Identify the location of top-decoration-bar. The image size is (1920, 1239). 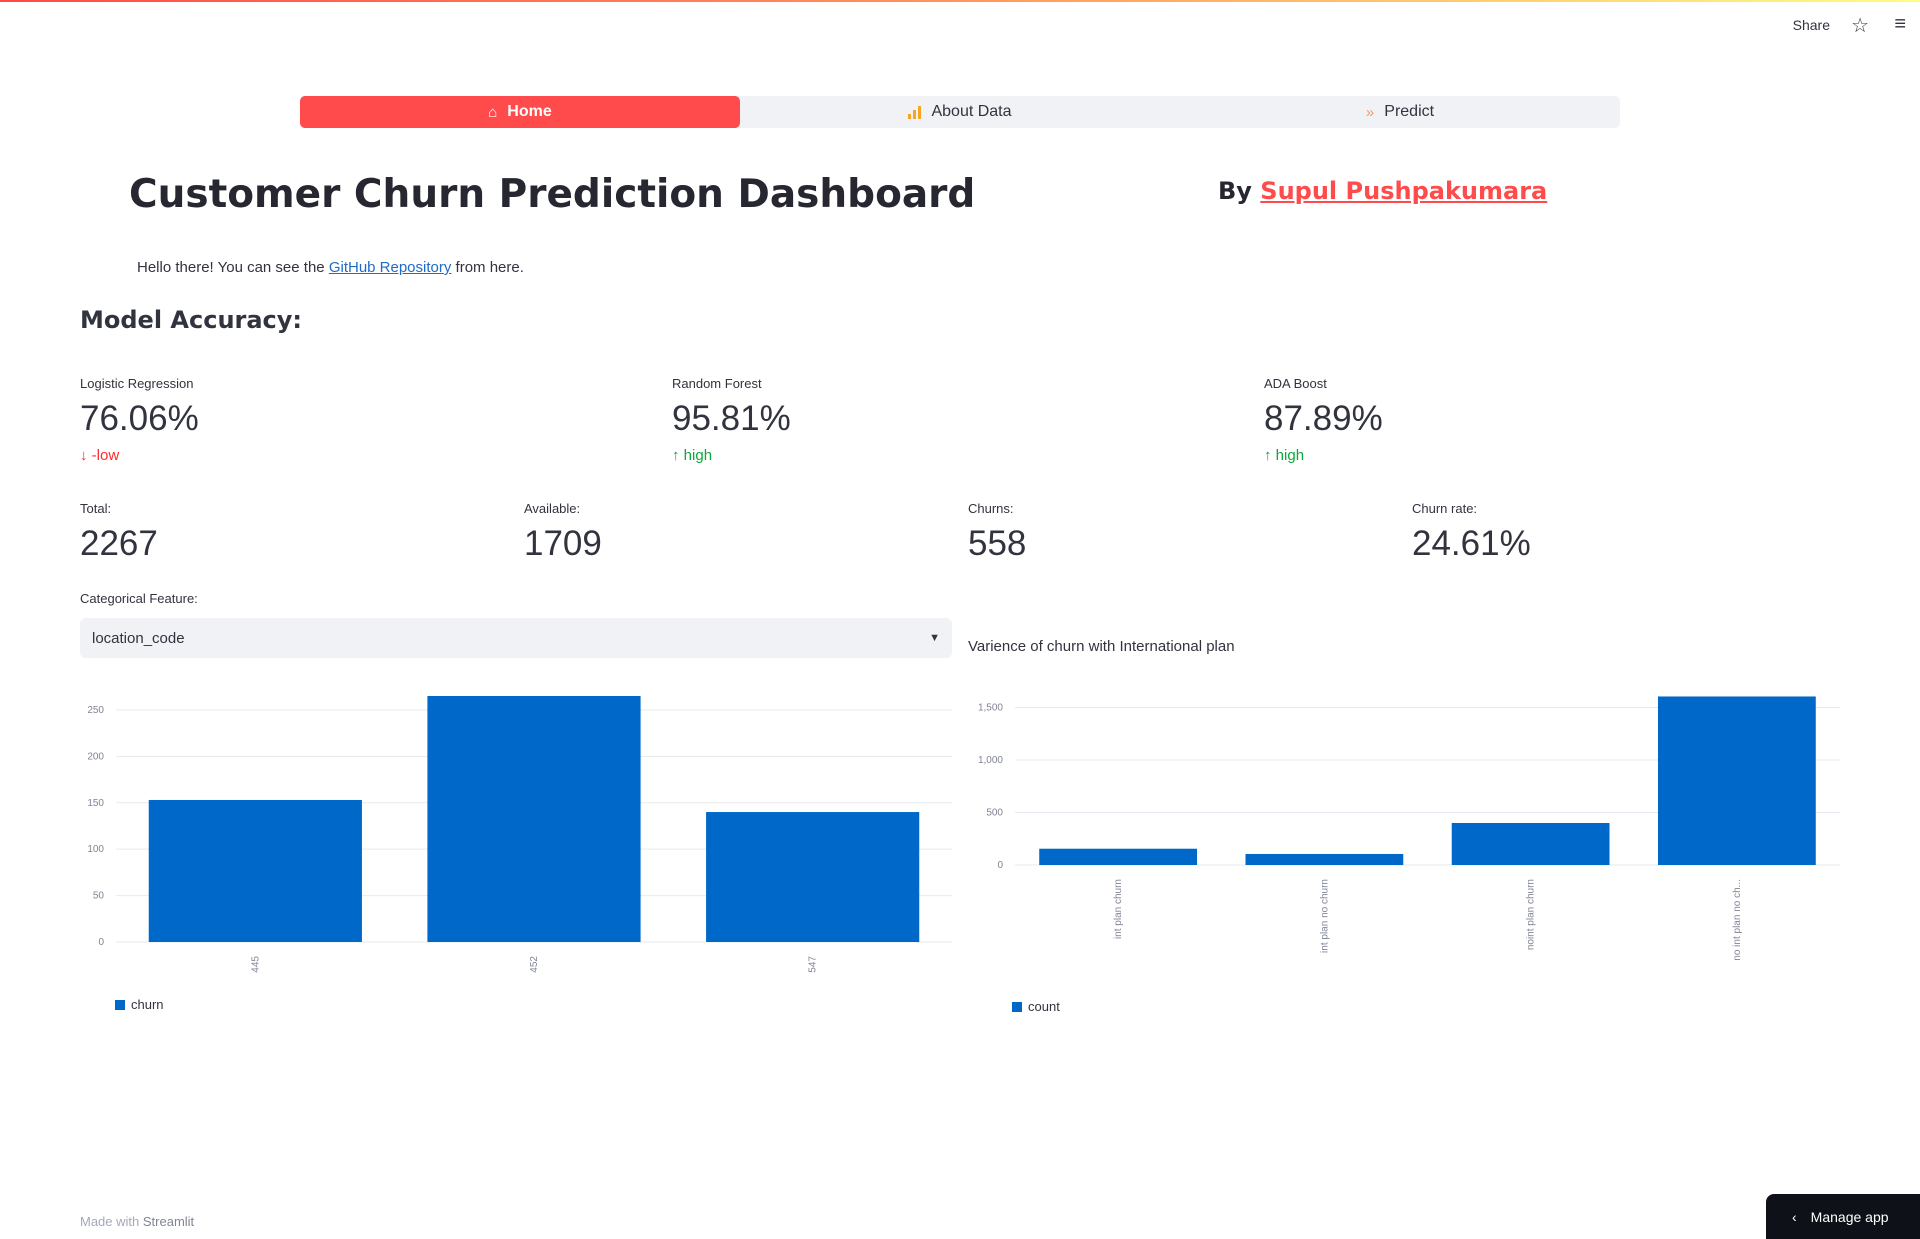
(960, 1).